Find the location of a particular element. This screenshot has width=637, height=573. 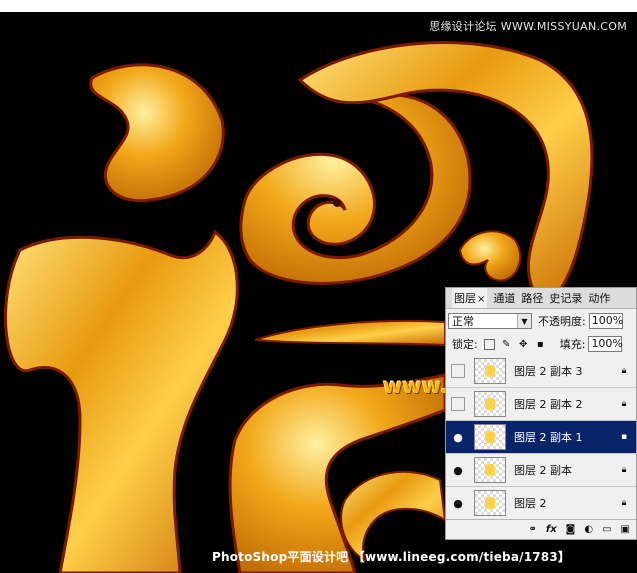

layer-row: ● 图层 2 副本 🔒︎ is located at coordinates (541, 470).